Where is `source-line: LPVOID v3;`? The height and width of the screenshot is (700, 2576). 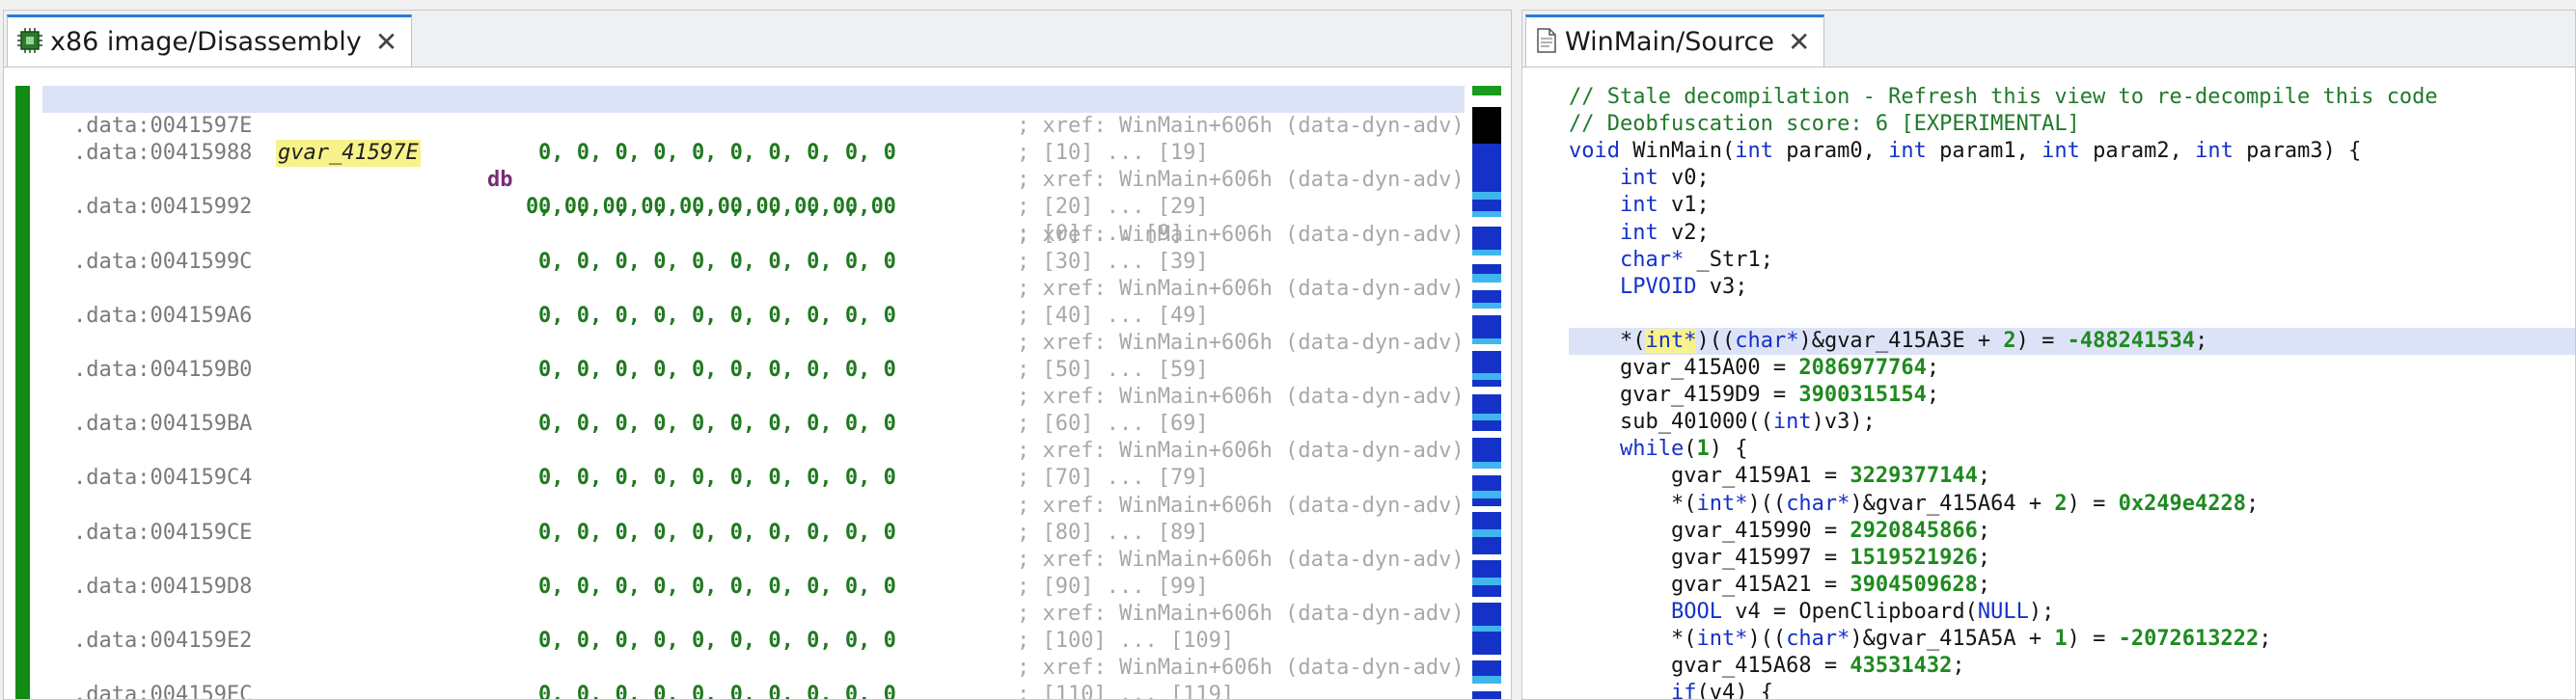
source-line: LPVOID v3; is located at coordinates (2072, 287).